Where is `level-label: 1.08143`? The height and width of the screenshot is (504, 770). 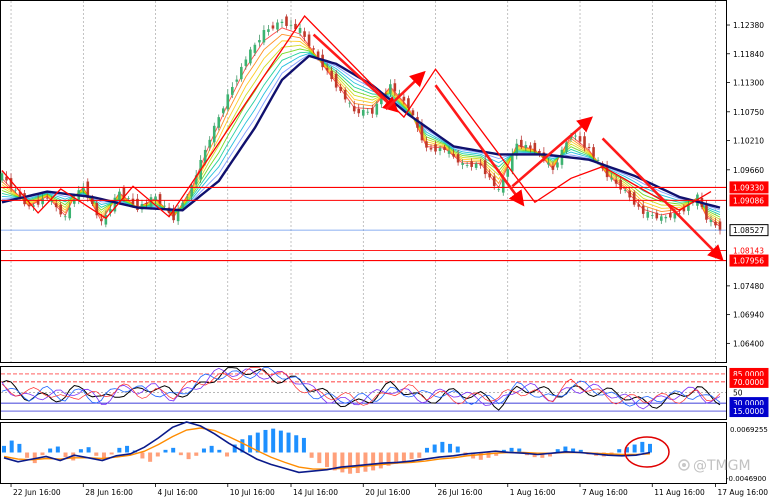
level-label: 1.08143 is located at coordinates (748, 251).